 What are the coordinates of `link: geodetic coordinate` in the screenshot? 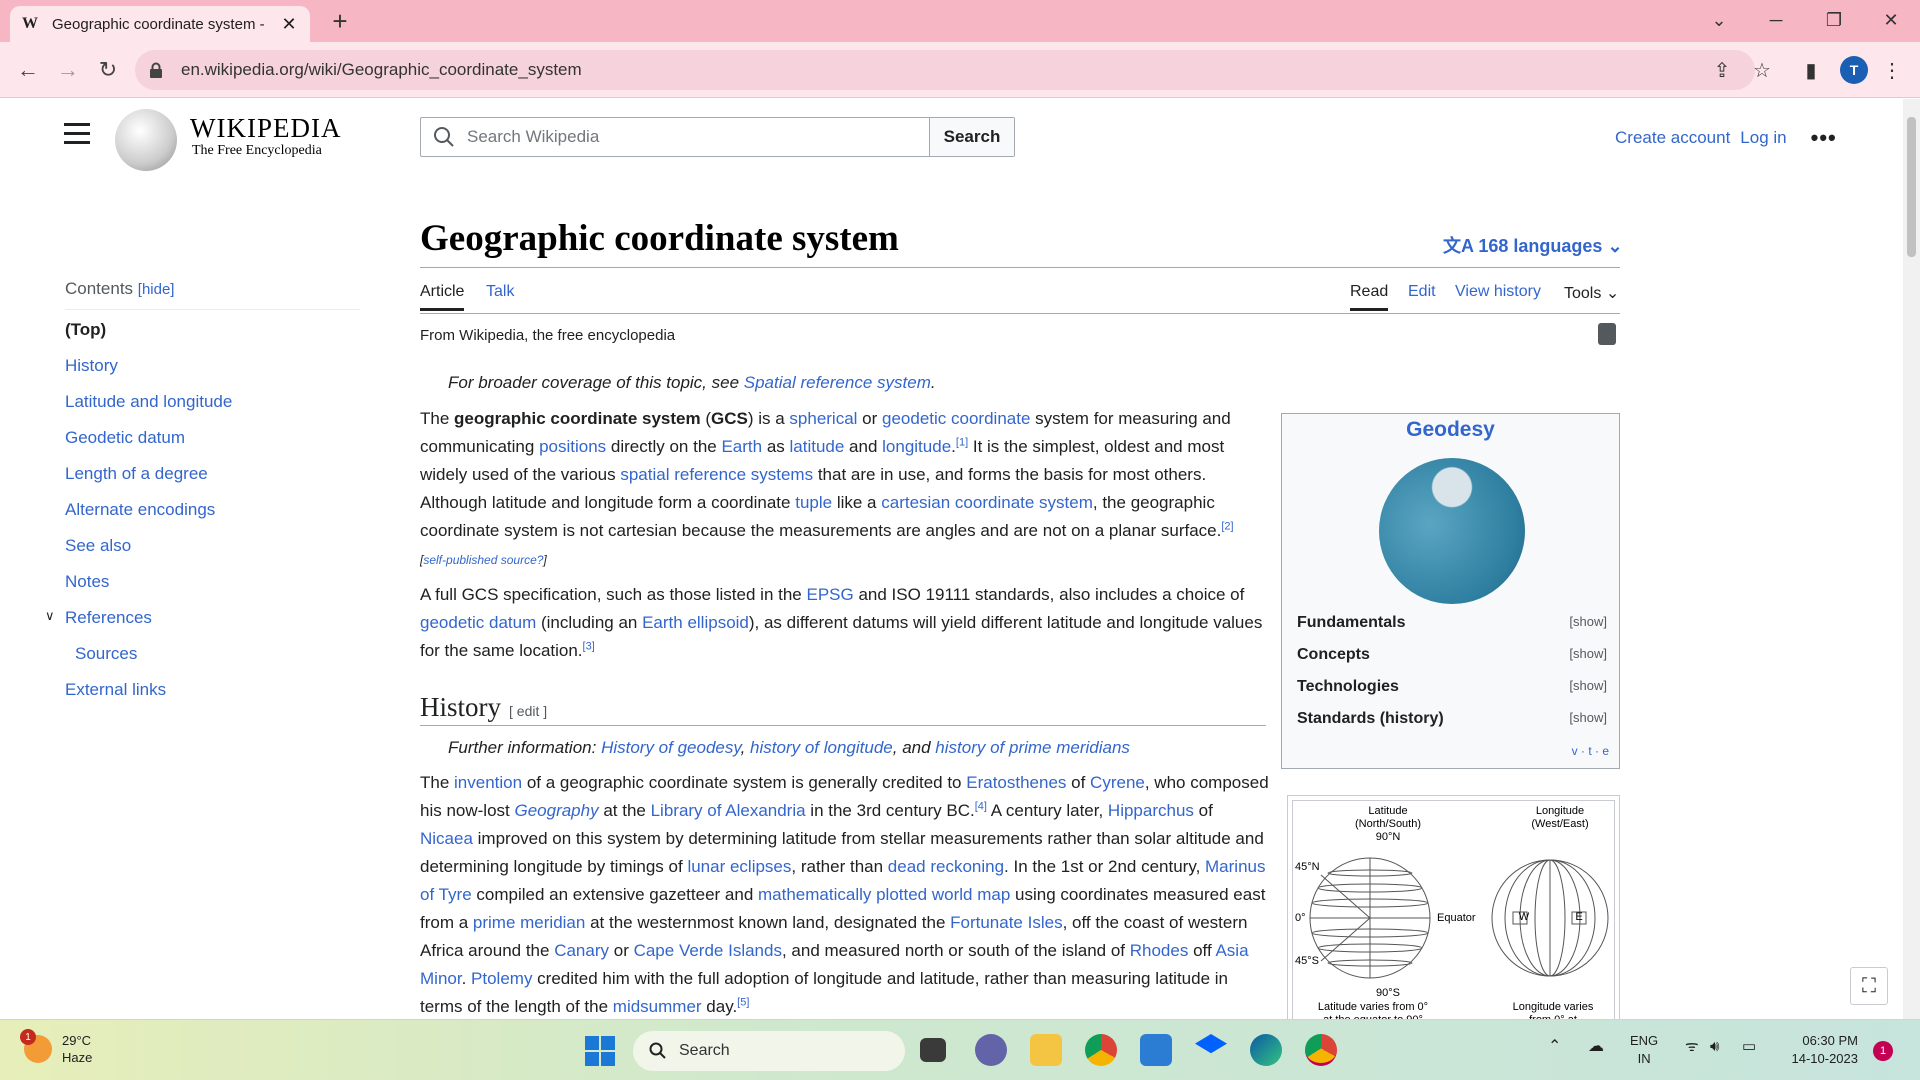 It's located at (956, 418).